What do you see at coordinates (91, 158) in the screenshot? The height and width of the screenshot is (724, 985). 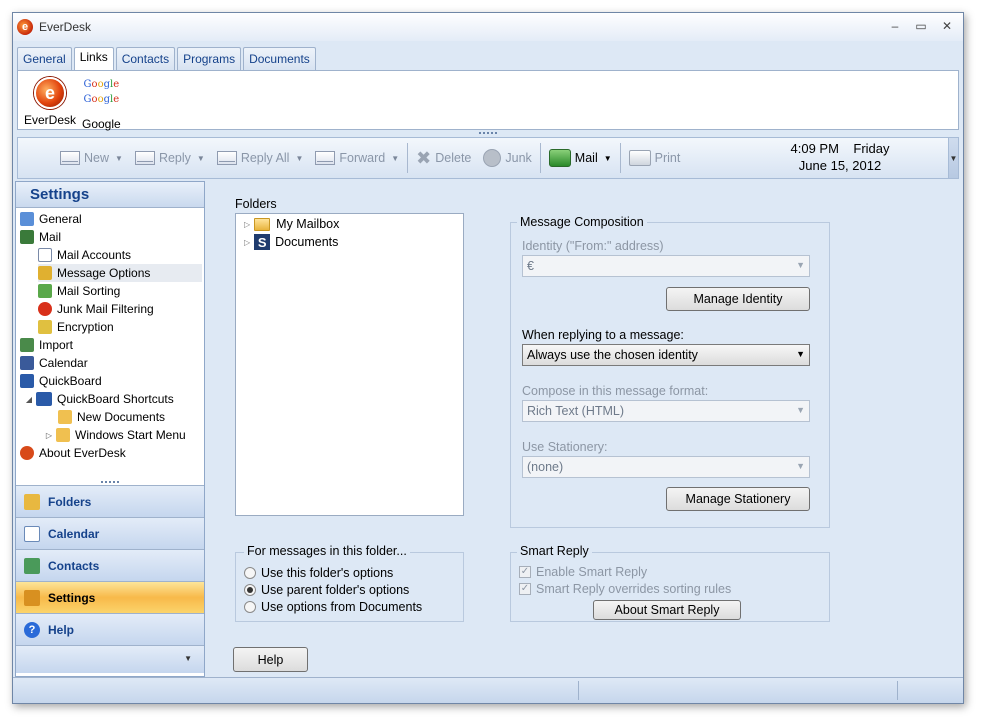 I see `new-button: New ▼` at bounding box center [91, 158].